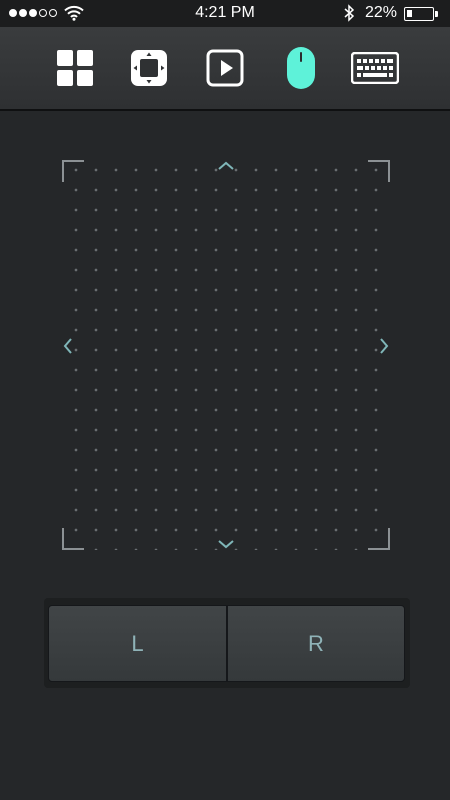 The image size is (450, 800). I want to click on play-icon, so click(225, 68).